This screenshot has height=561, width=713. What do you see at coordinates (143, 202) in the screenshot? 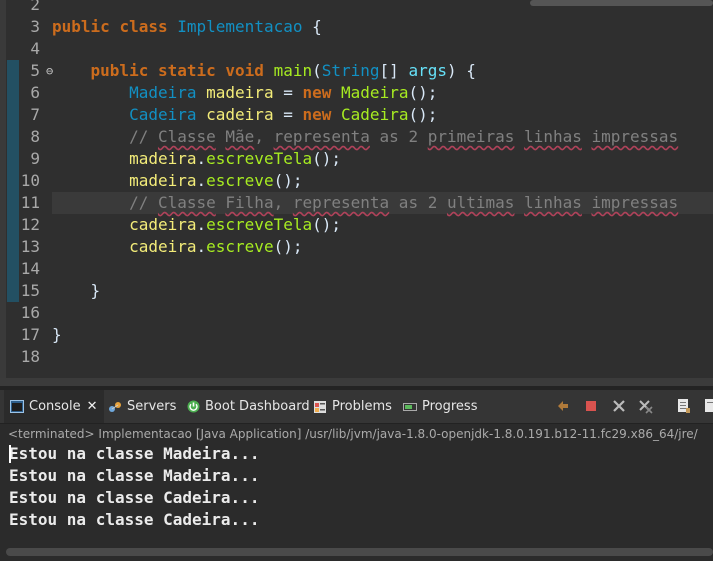
I see `comment-lead: //` at bounding box center [143, 202].